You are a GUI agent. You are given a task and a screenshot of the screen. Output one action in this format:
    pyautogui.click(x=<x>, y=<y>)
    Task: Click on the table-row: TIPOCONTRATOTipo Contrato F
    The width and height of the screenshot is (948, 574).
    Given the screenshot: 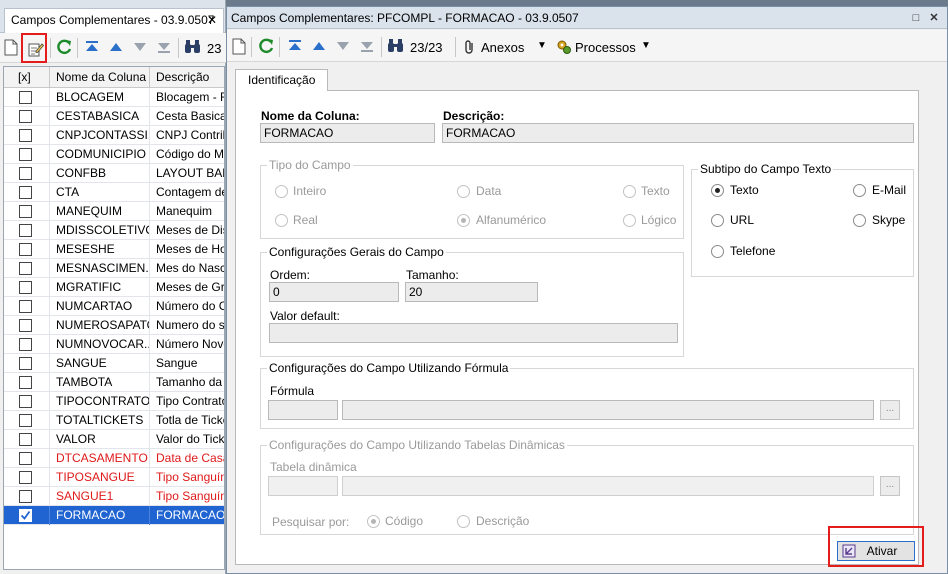 What is the action you would take?
    pyautogui.click(x=114, y=401)
    